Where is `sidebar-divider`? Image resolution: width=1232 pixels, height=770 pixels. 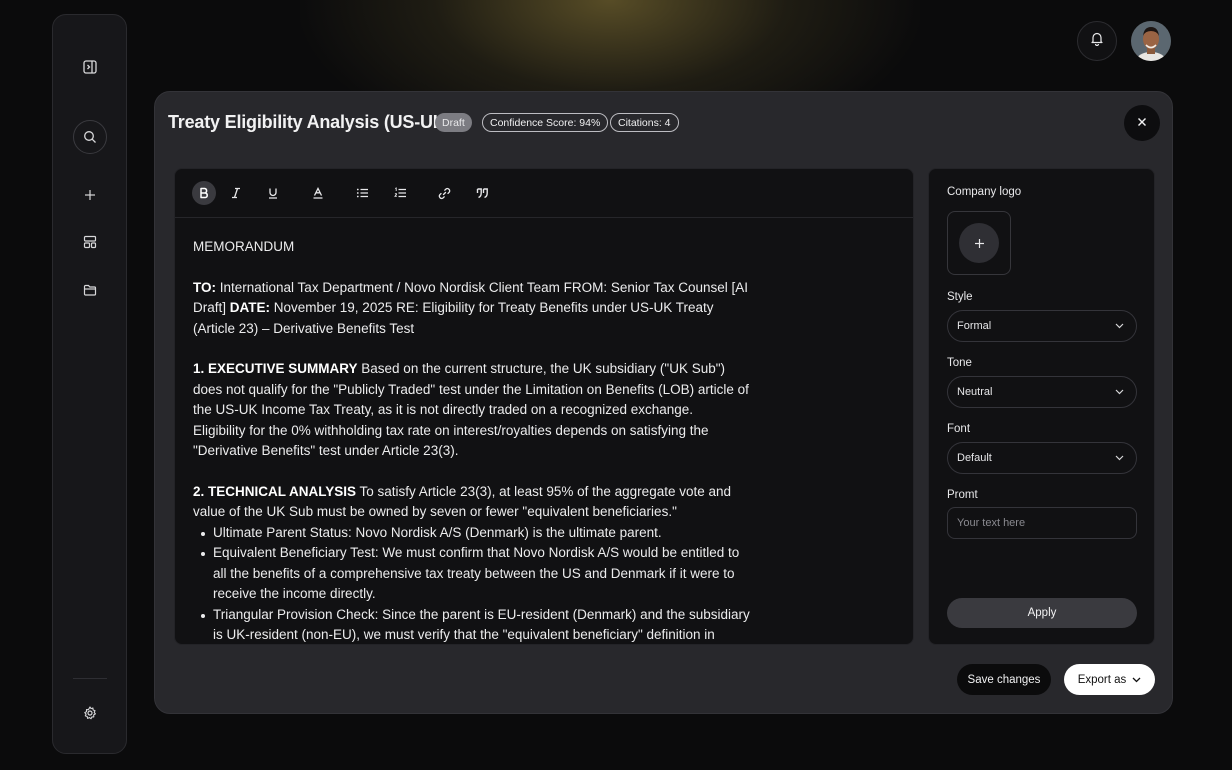
sidebar-divider is located at coordinates (90, 678).